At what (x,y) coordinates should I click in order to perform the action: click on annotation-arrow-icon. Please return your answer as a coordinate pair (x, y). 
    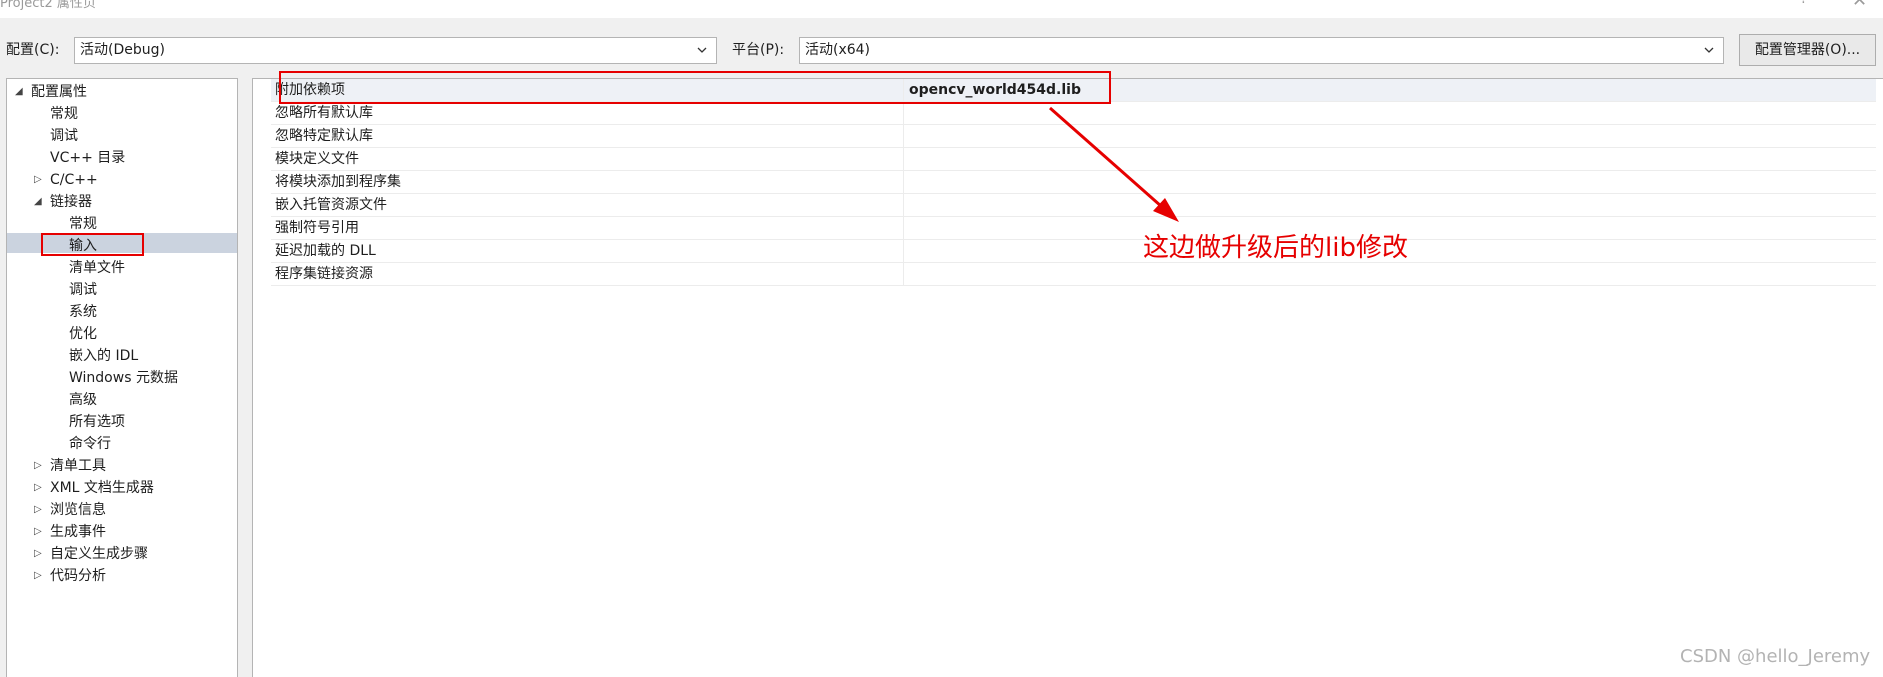
    Looking at the image, I should click on (1114, 164).